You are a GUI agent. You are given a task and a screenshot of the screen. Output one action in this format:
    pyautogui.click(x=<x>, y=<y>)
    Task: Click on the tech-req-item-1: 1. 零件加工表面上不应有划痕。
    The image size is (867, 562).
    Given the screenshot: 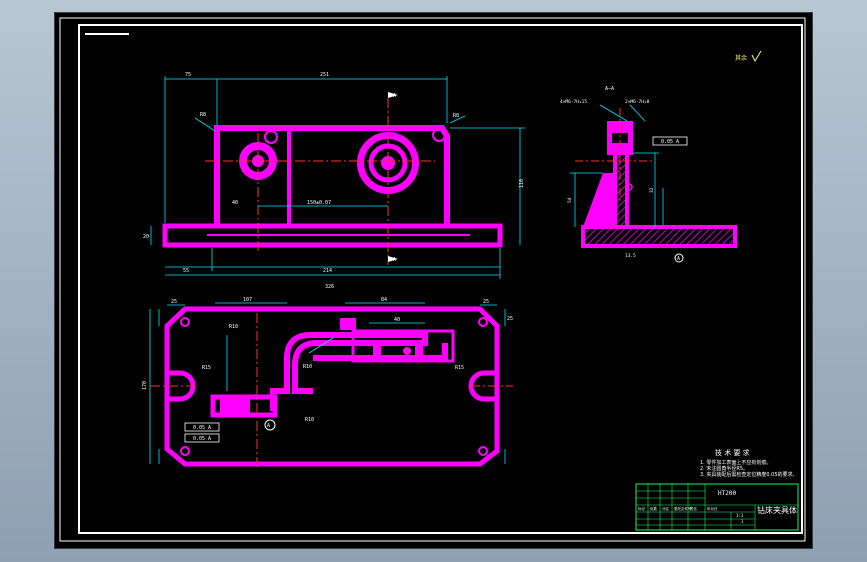 What is the action you would take?
    pyautogui.click(x=735, y=462)
    